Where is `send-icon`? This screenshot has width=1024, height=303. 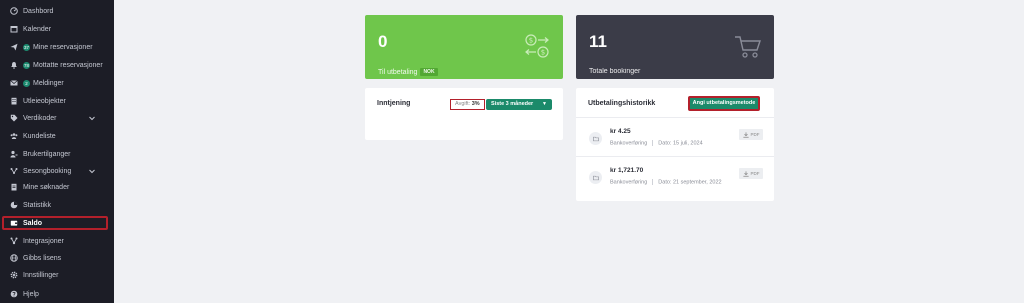 send-icon is located at coordinates (14, 47).